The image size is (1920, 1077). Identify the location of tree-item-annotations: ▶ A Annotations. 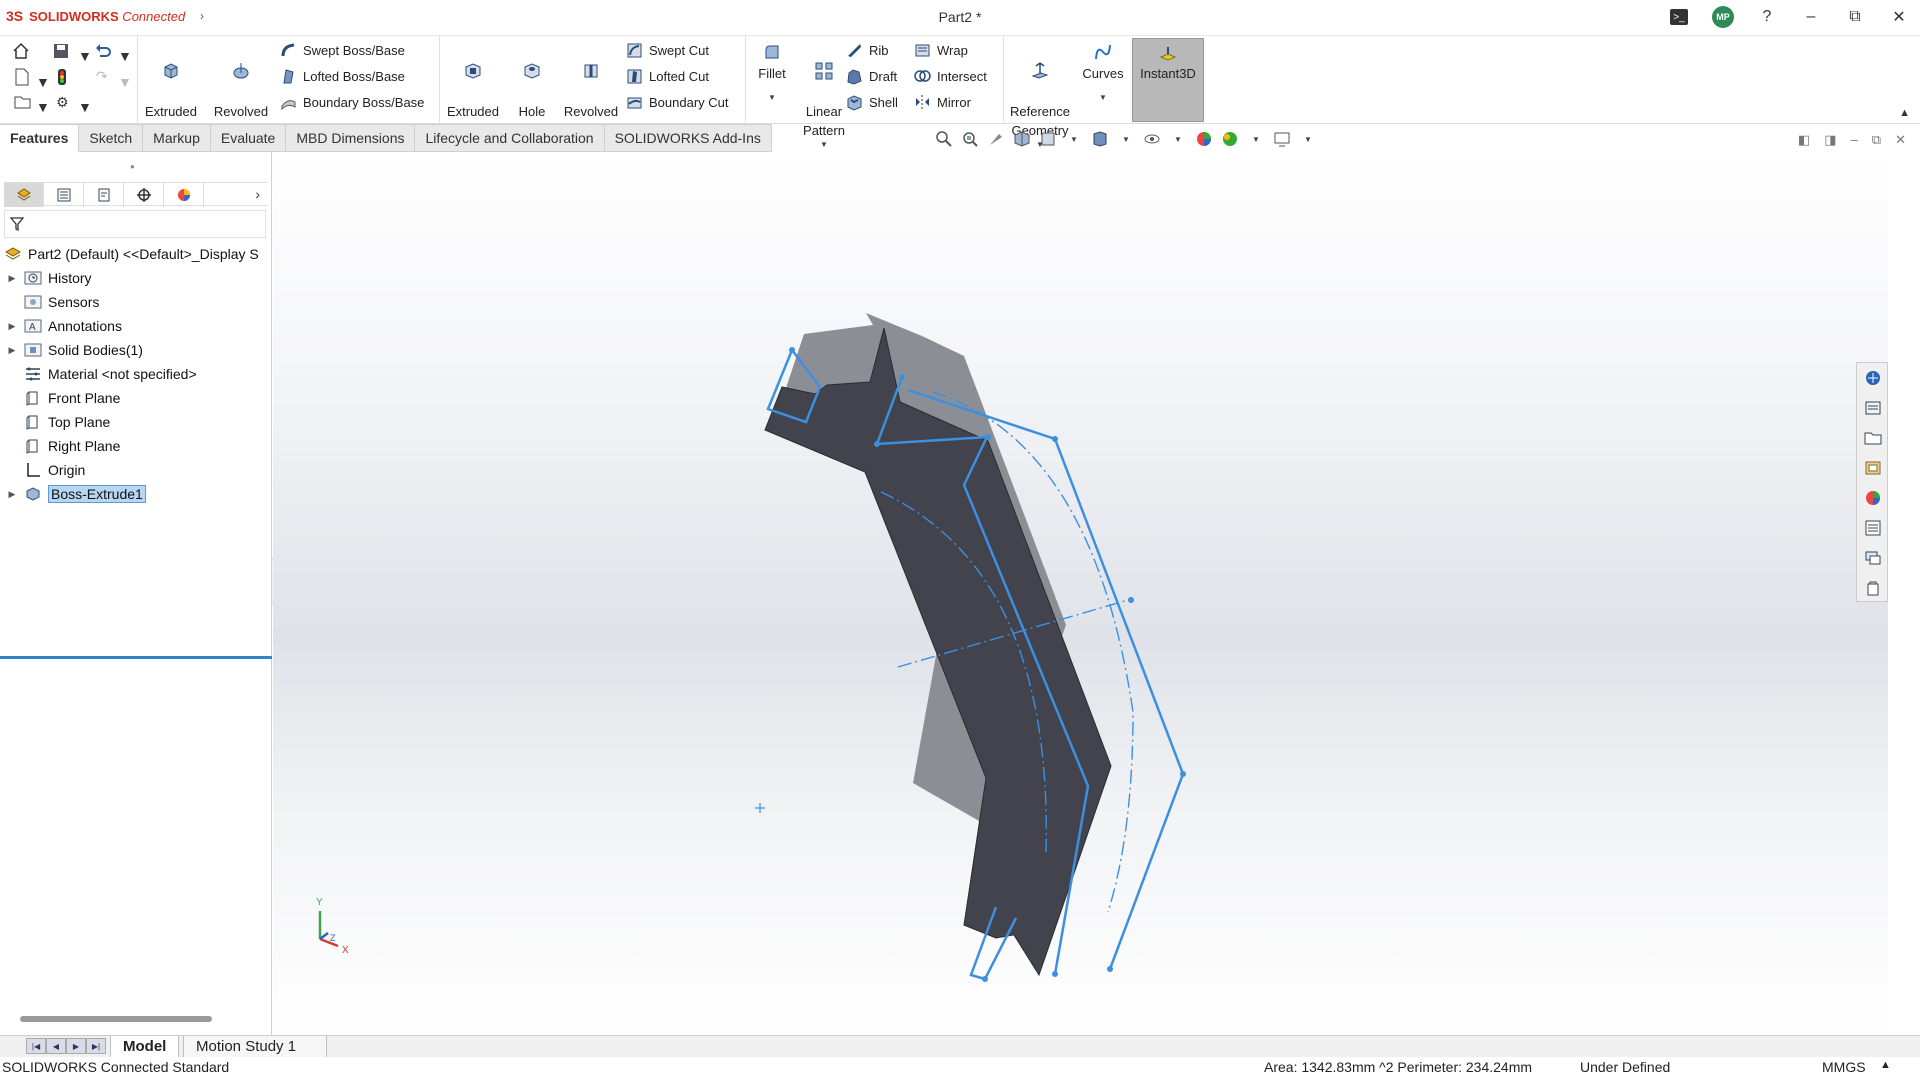
(136, 326).